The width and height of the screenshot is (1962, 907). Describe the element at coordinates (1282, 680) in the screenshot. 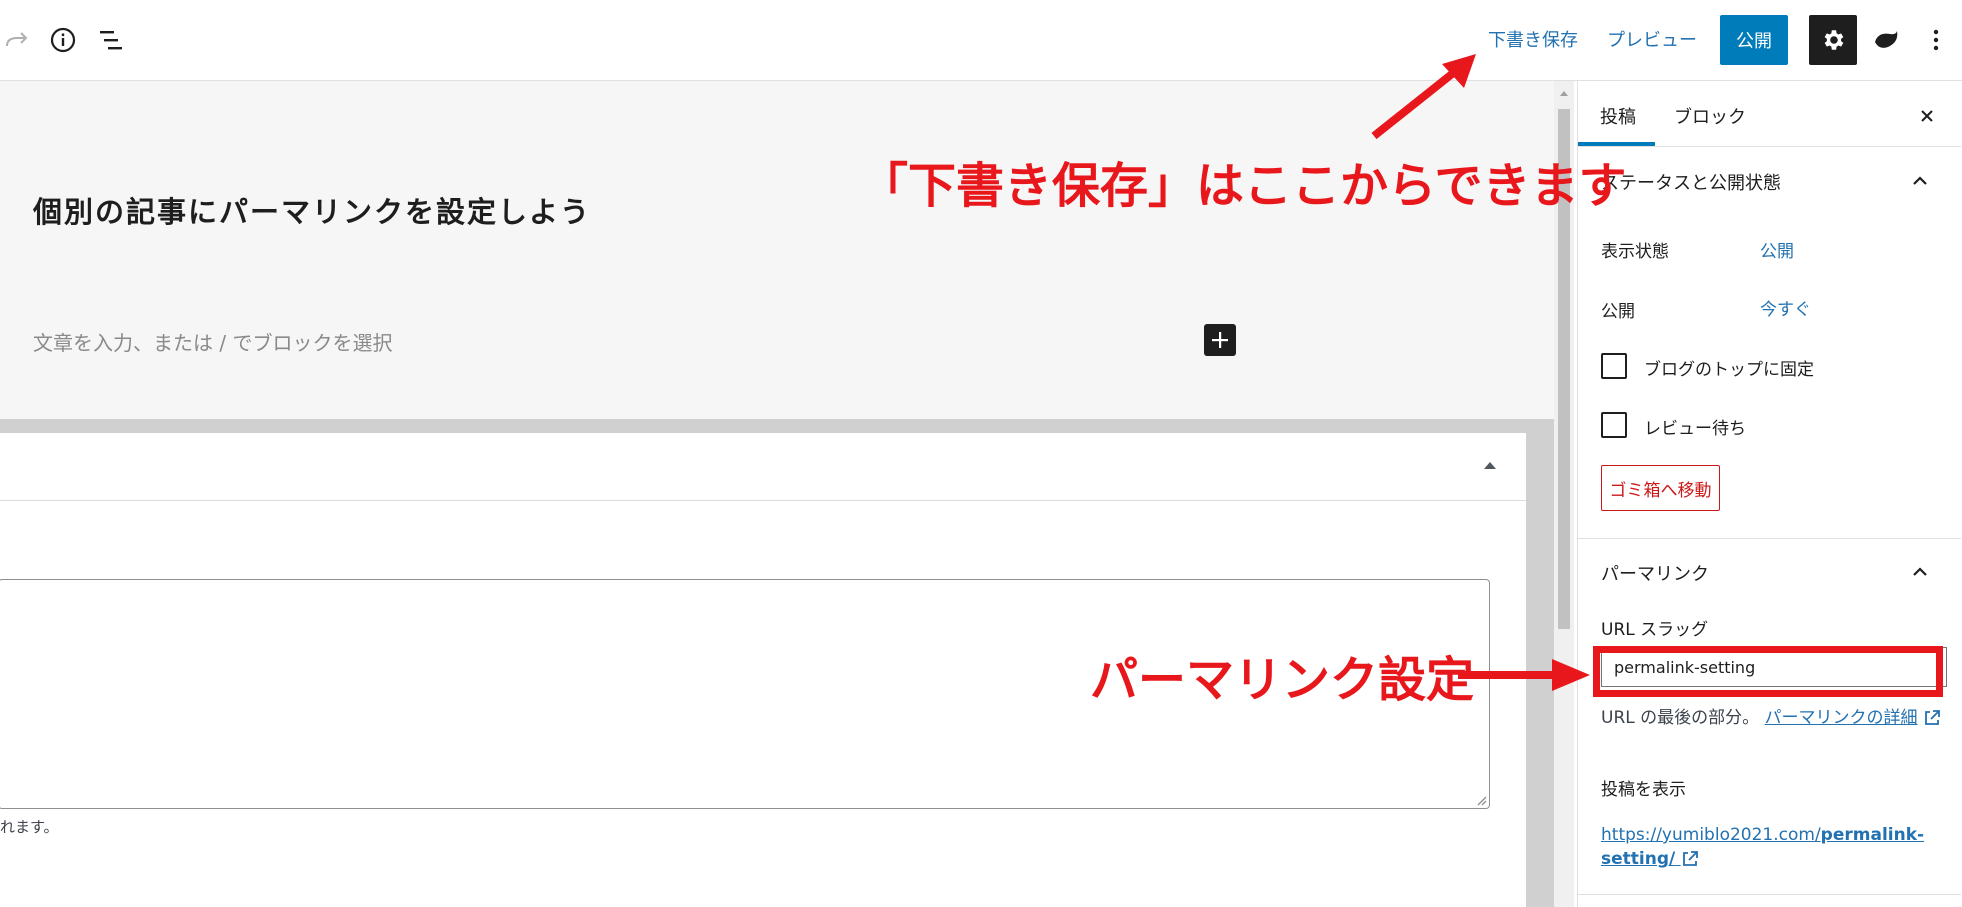

I see `permalink-annotation: パーマリンク設定` at that location.